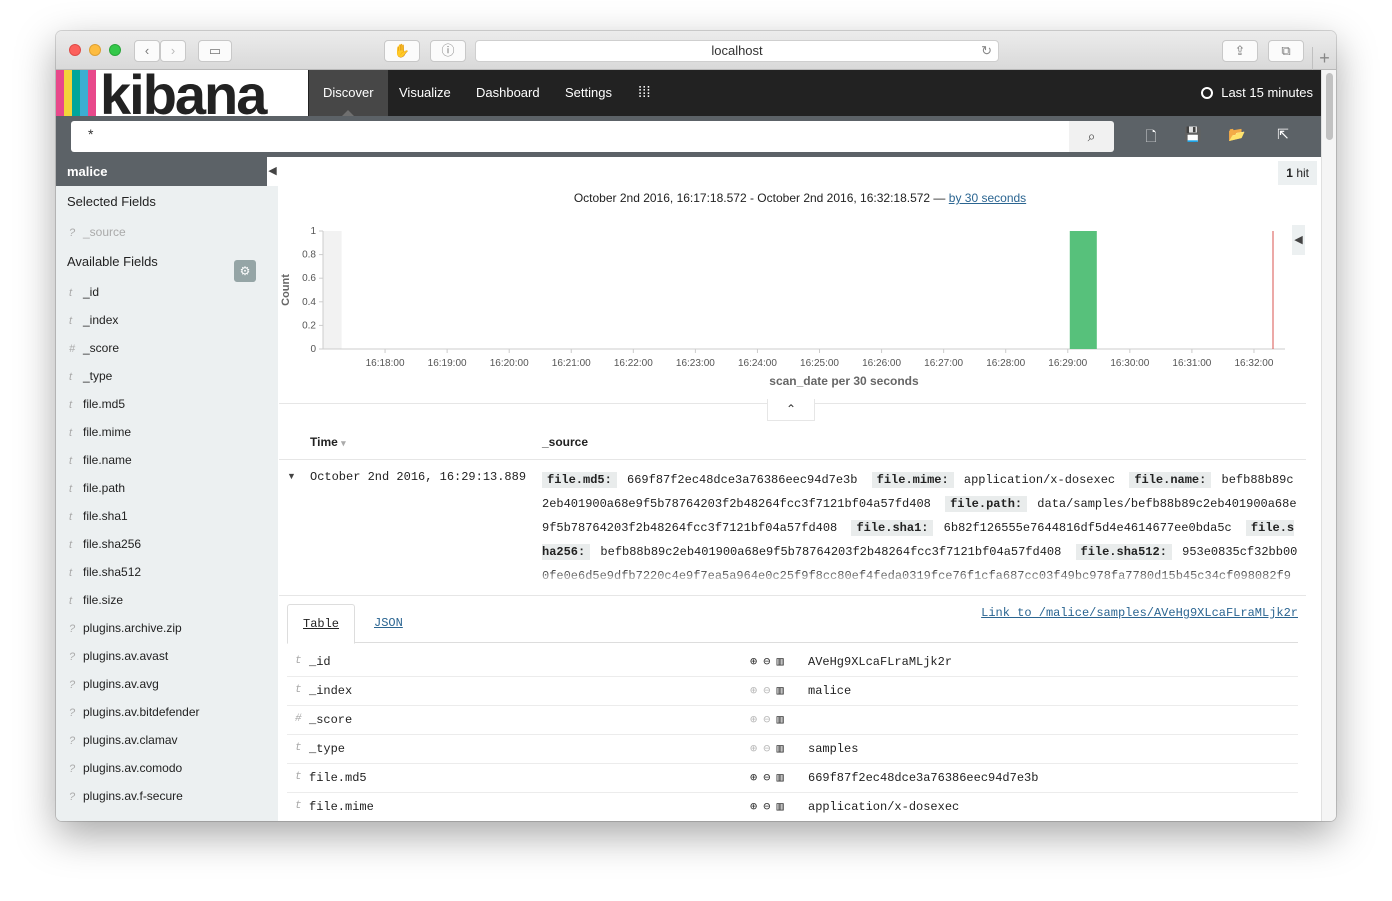 This screenshot has height=901, width=1392. I want to click on source-key: file.mime:, so click(912, 480).